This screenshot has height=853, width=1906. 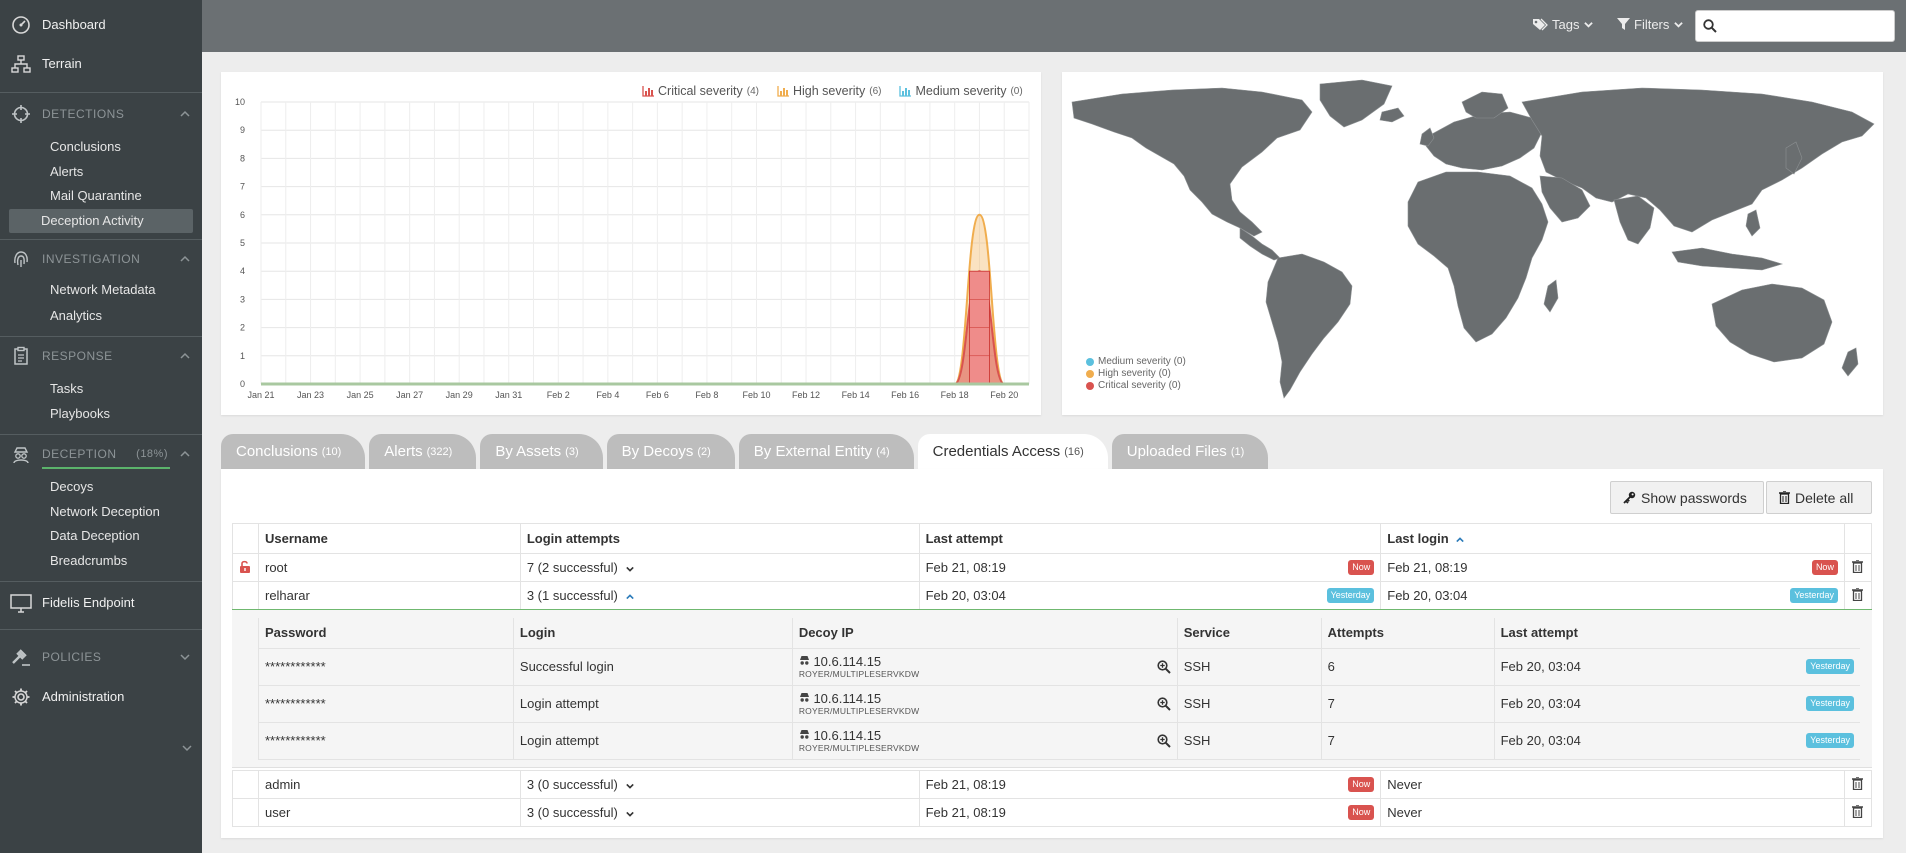 I want to click on nav-analytics: Analytics, so click(x=101, y=316).